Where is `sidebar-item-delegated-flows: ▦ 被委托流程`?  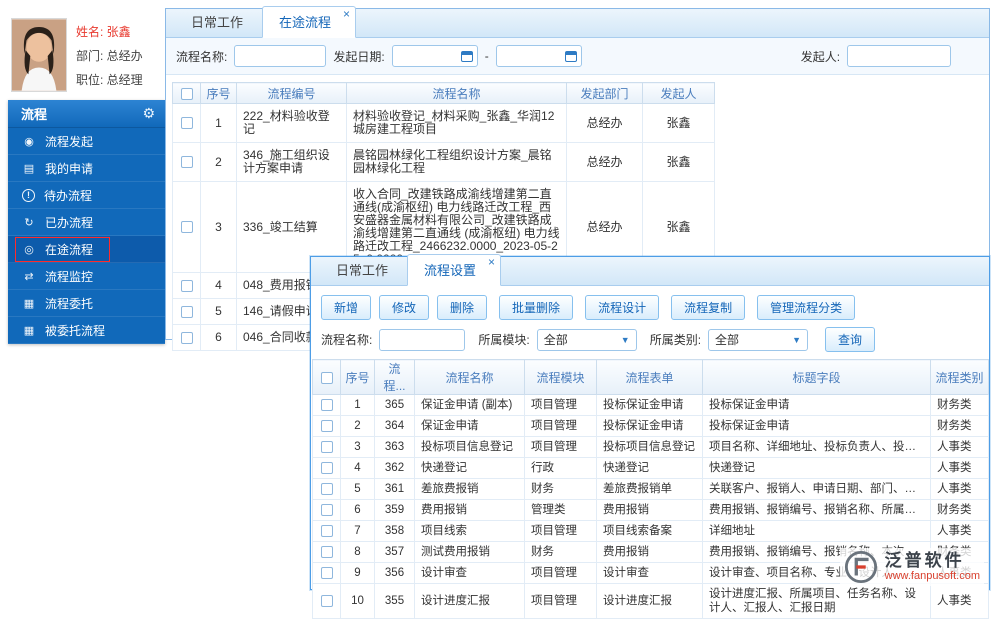
sidebar-item-delegated-flows: ▦ 被委托流程 is located at coordinates (86, 330).